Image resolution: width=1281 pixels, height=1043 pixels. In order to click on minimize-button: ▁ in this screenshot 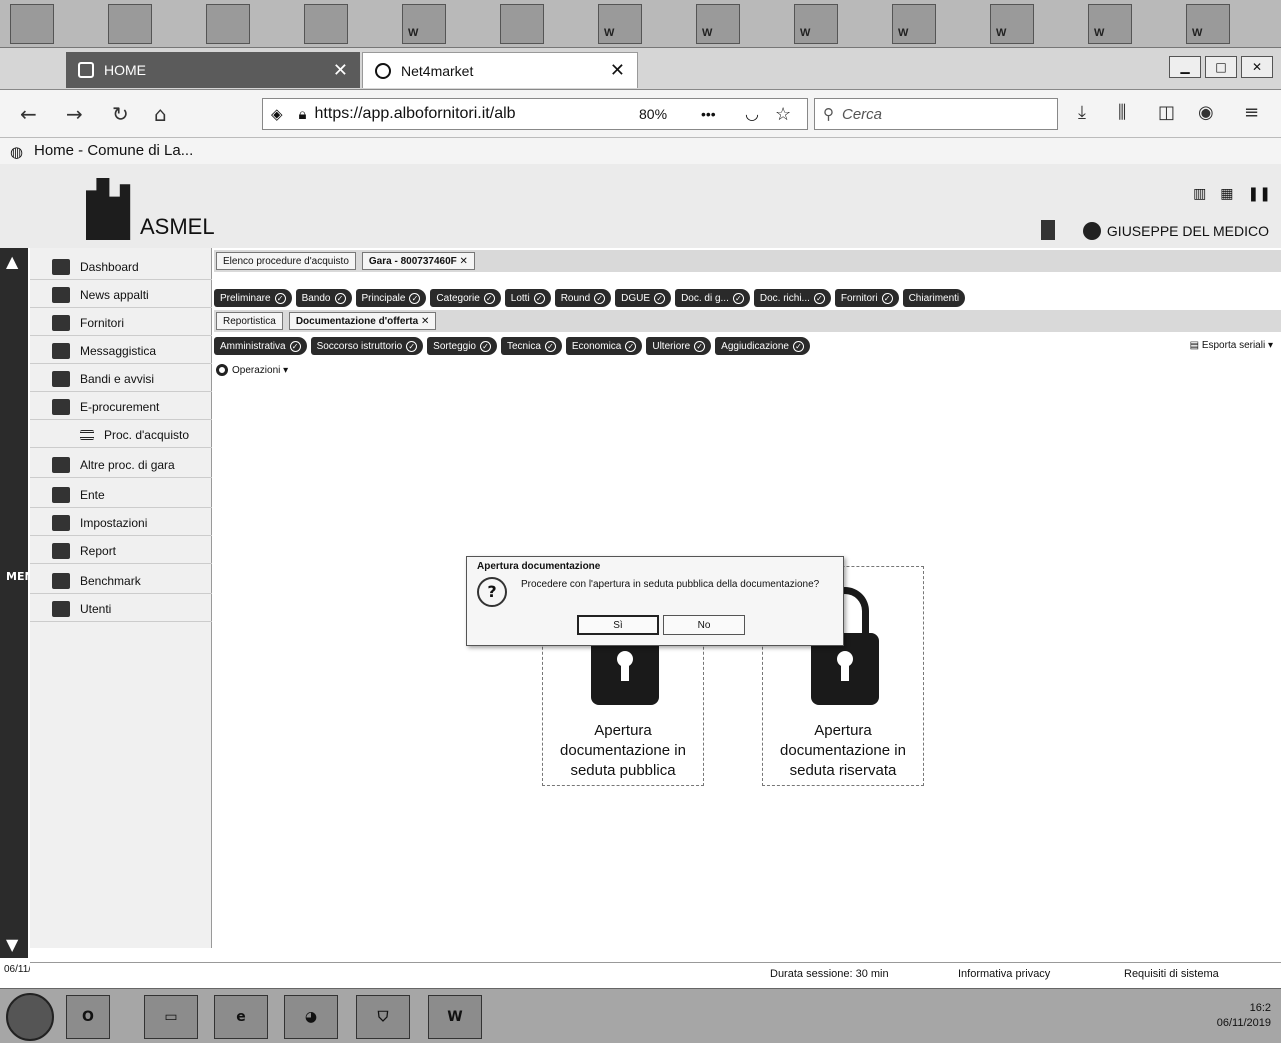, I will do `click(1185, 67)`.